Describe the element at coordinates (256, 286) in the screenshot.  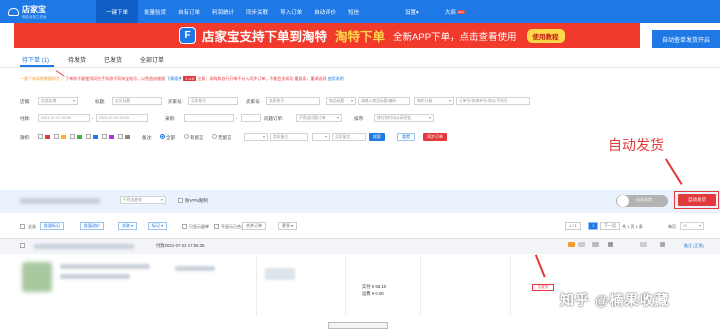
I see `column-divider` at that location.